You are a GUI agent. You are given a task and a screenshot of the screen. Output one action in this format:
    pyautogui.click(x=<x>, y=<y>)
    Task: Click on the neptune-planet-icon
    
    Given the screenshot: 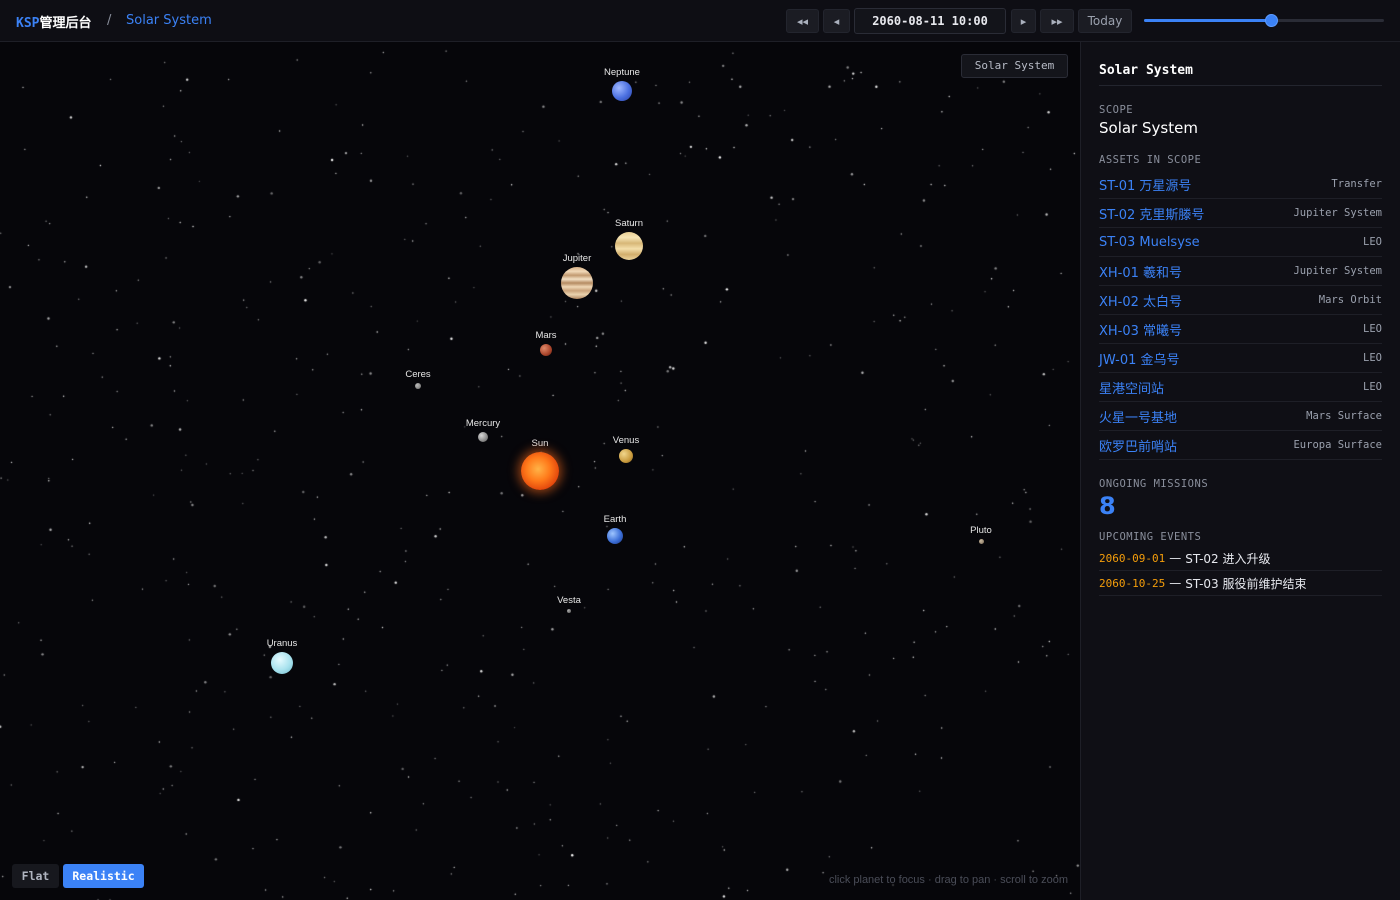 What is the action you would take?
    pyautogui.click(x=622, y=91)
    